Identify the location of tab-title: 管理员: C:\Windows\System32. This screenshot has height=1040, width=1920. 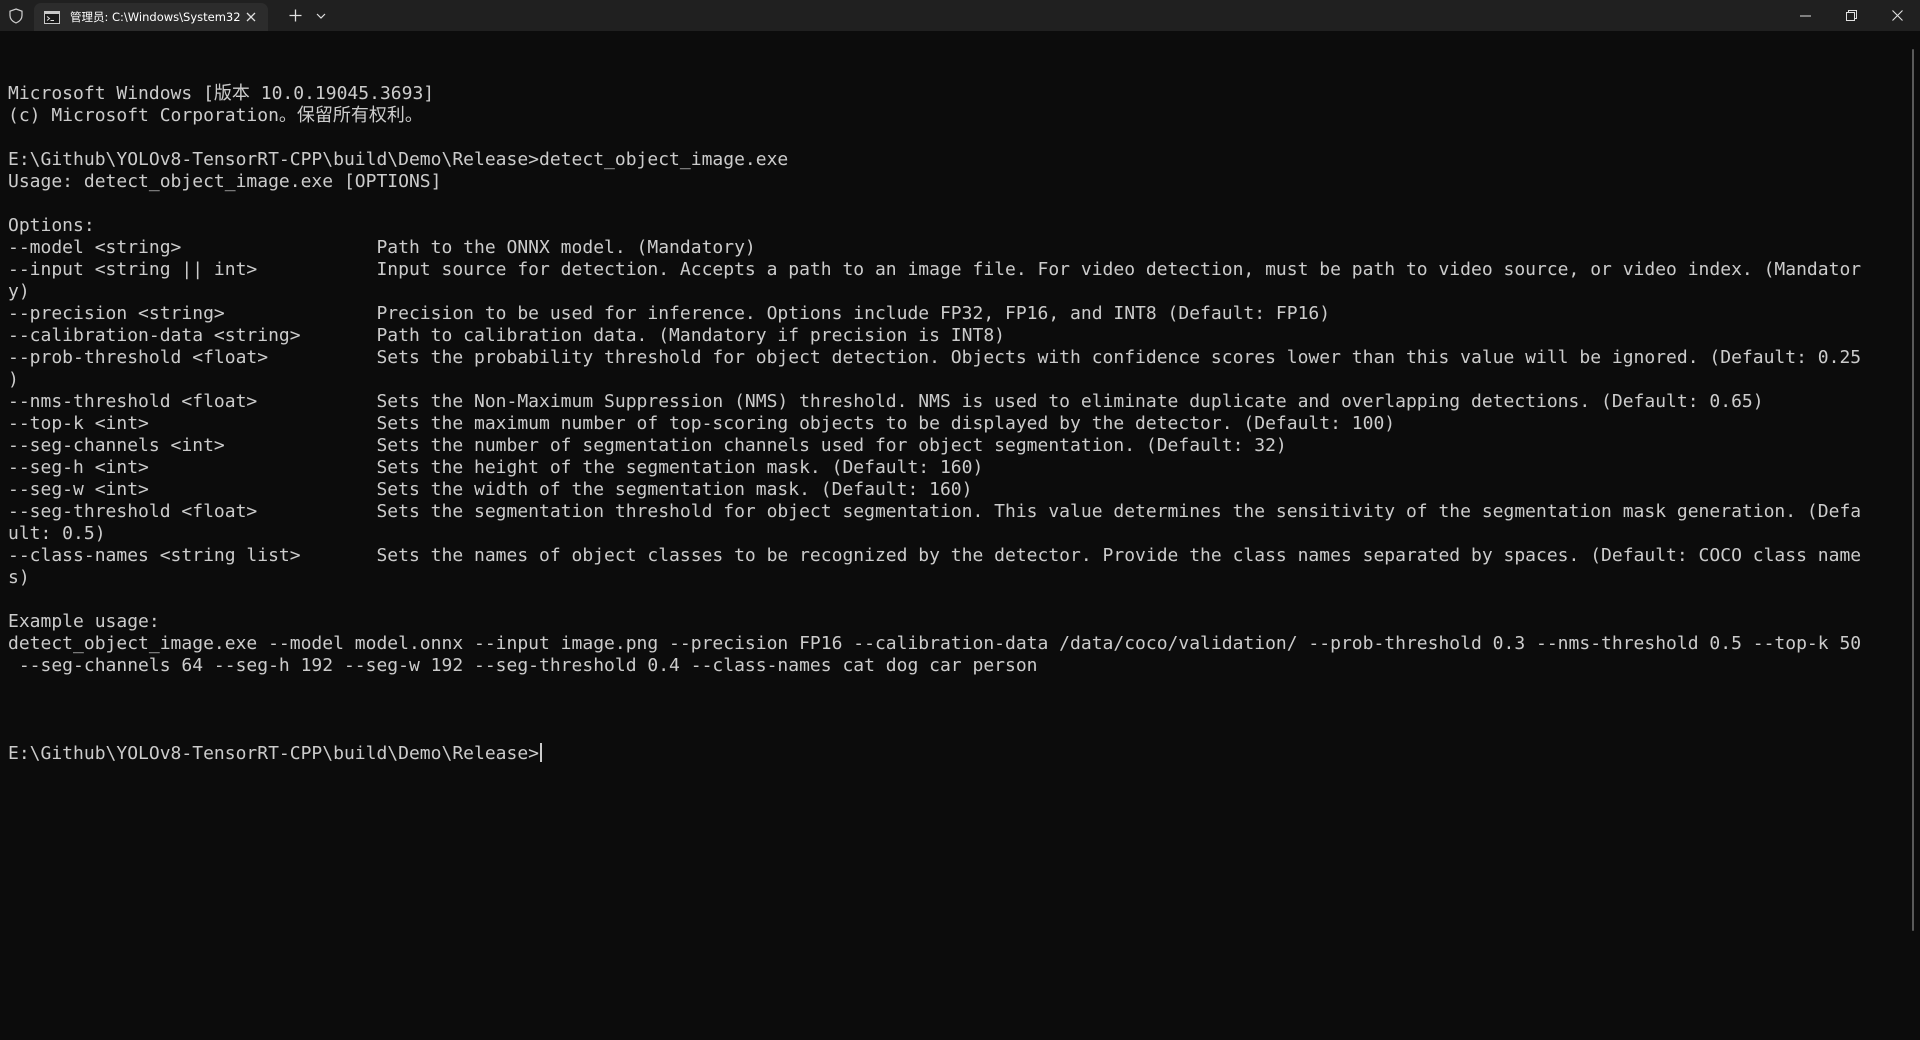
(155, 17).